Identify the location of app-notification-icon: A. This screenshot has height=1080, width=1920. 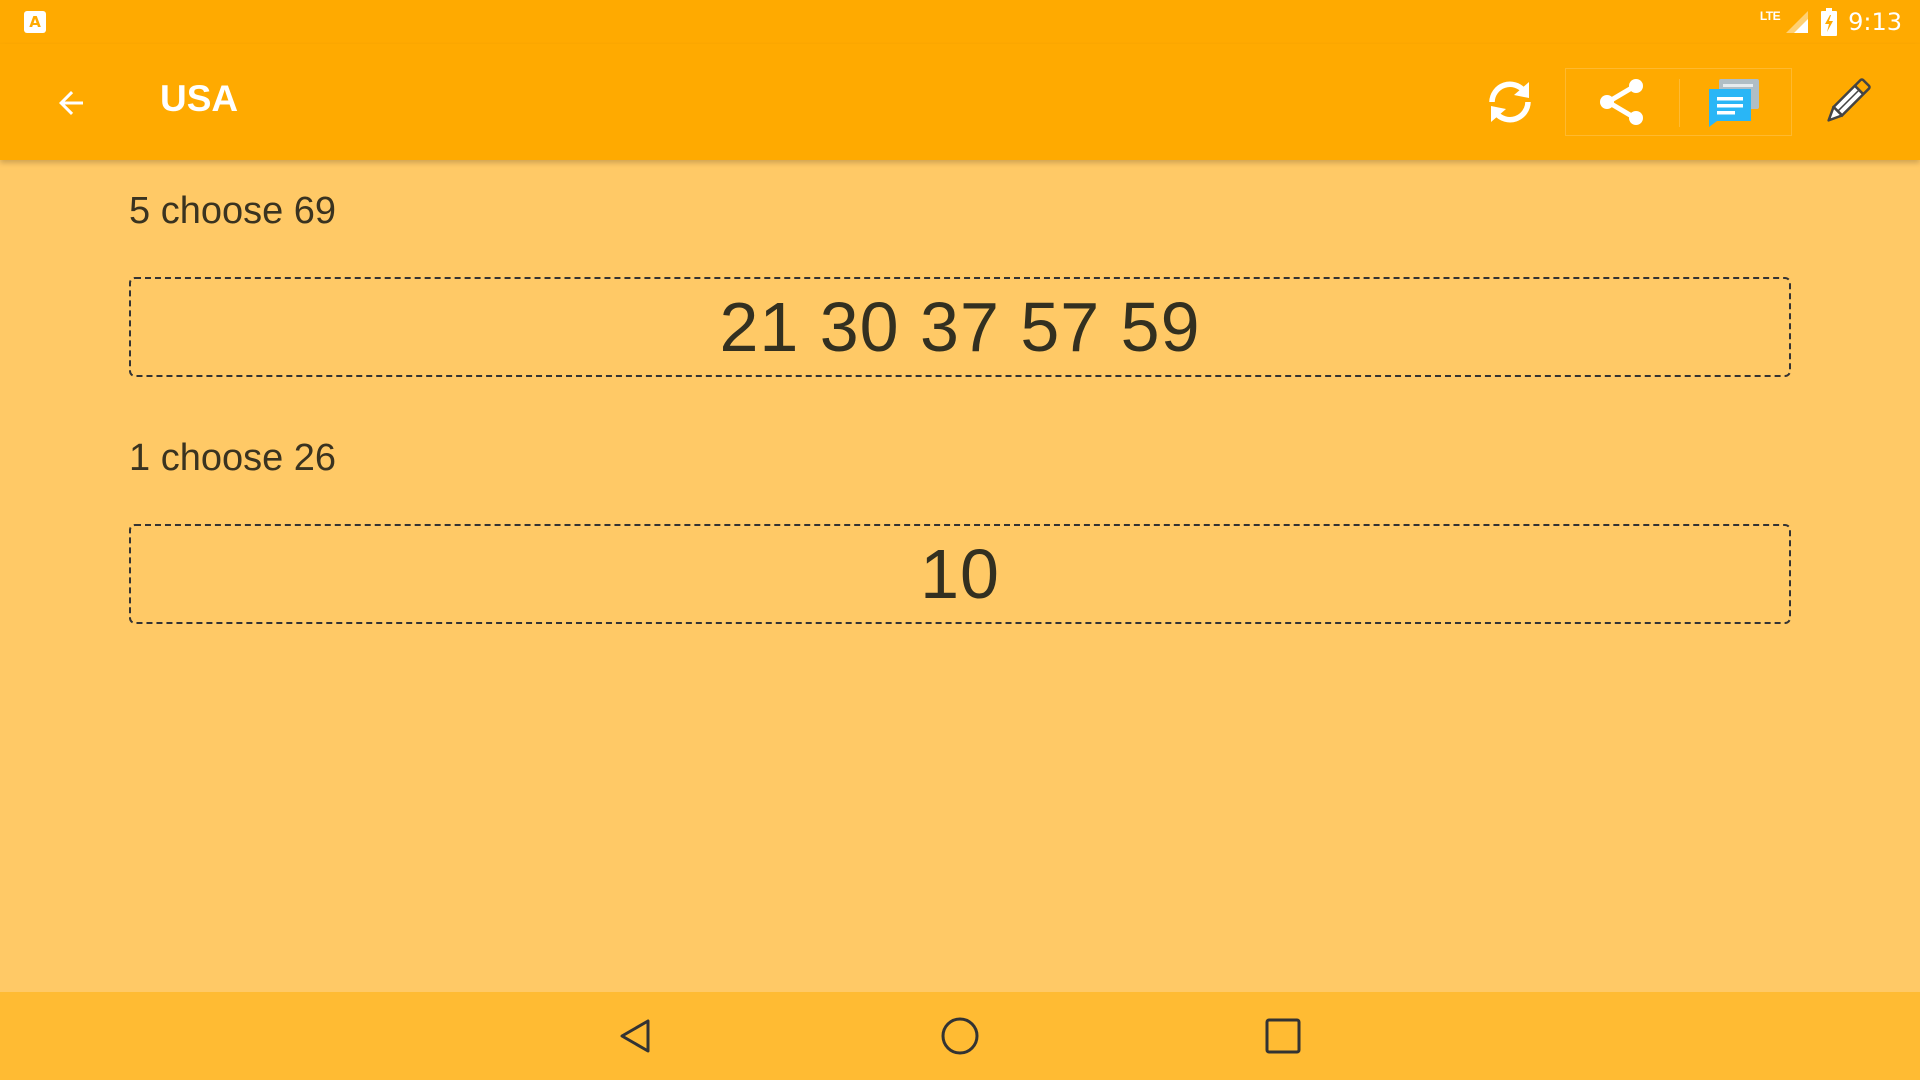
(35, 22).